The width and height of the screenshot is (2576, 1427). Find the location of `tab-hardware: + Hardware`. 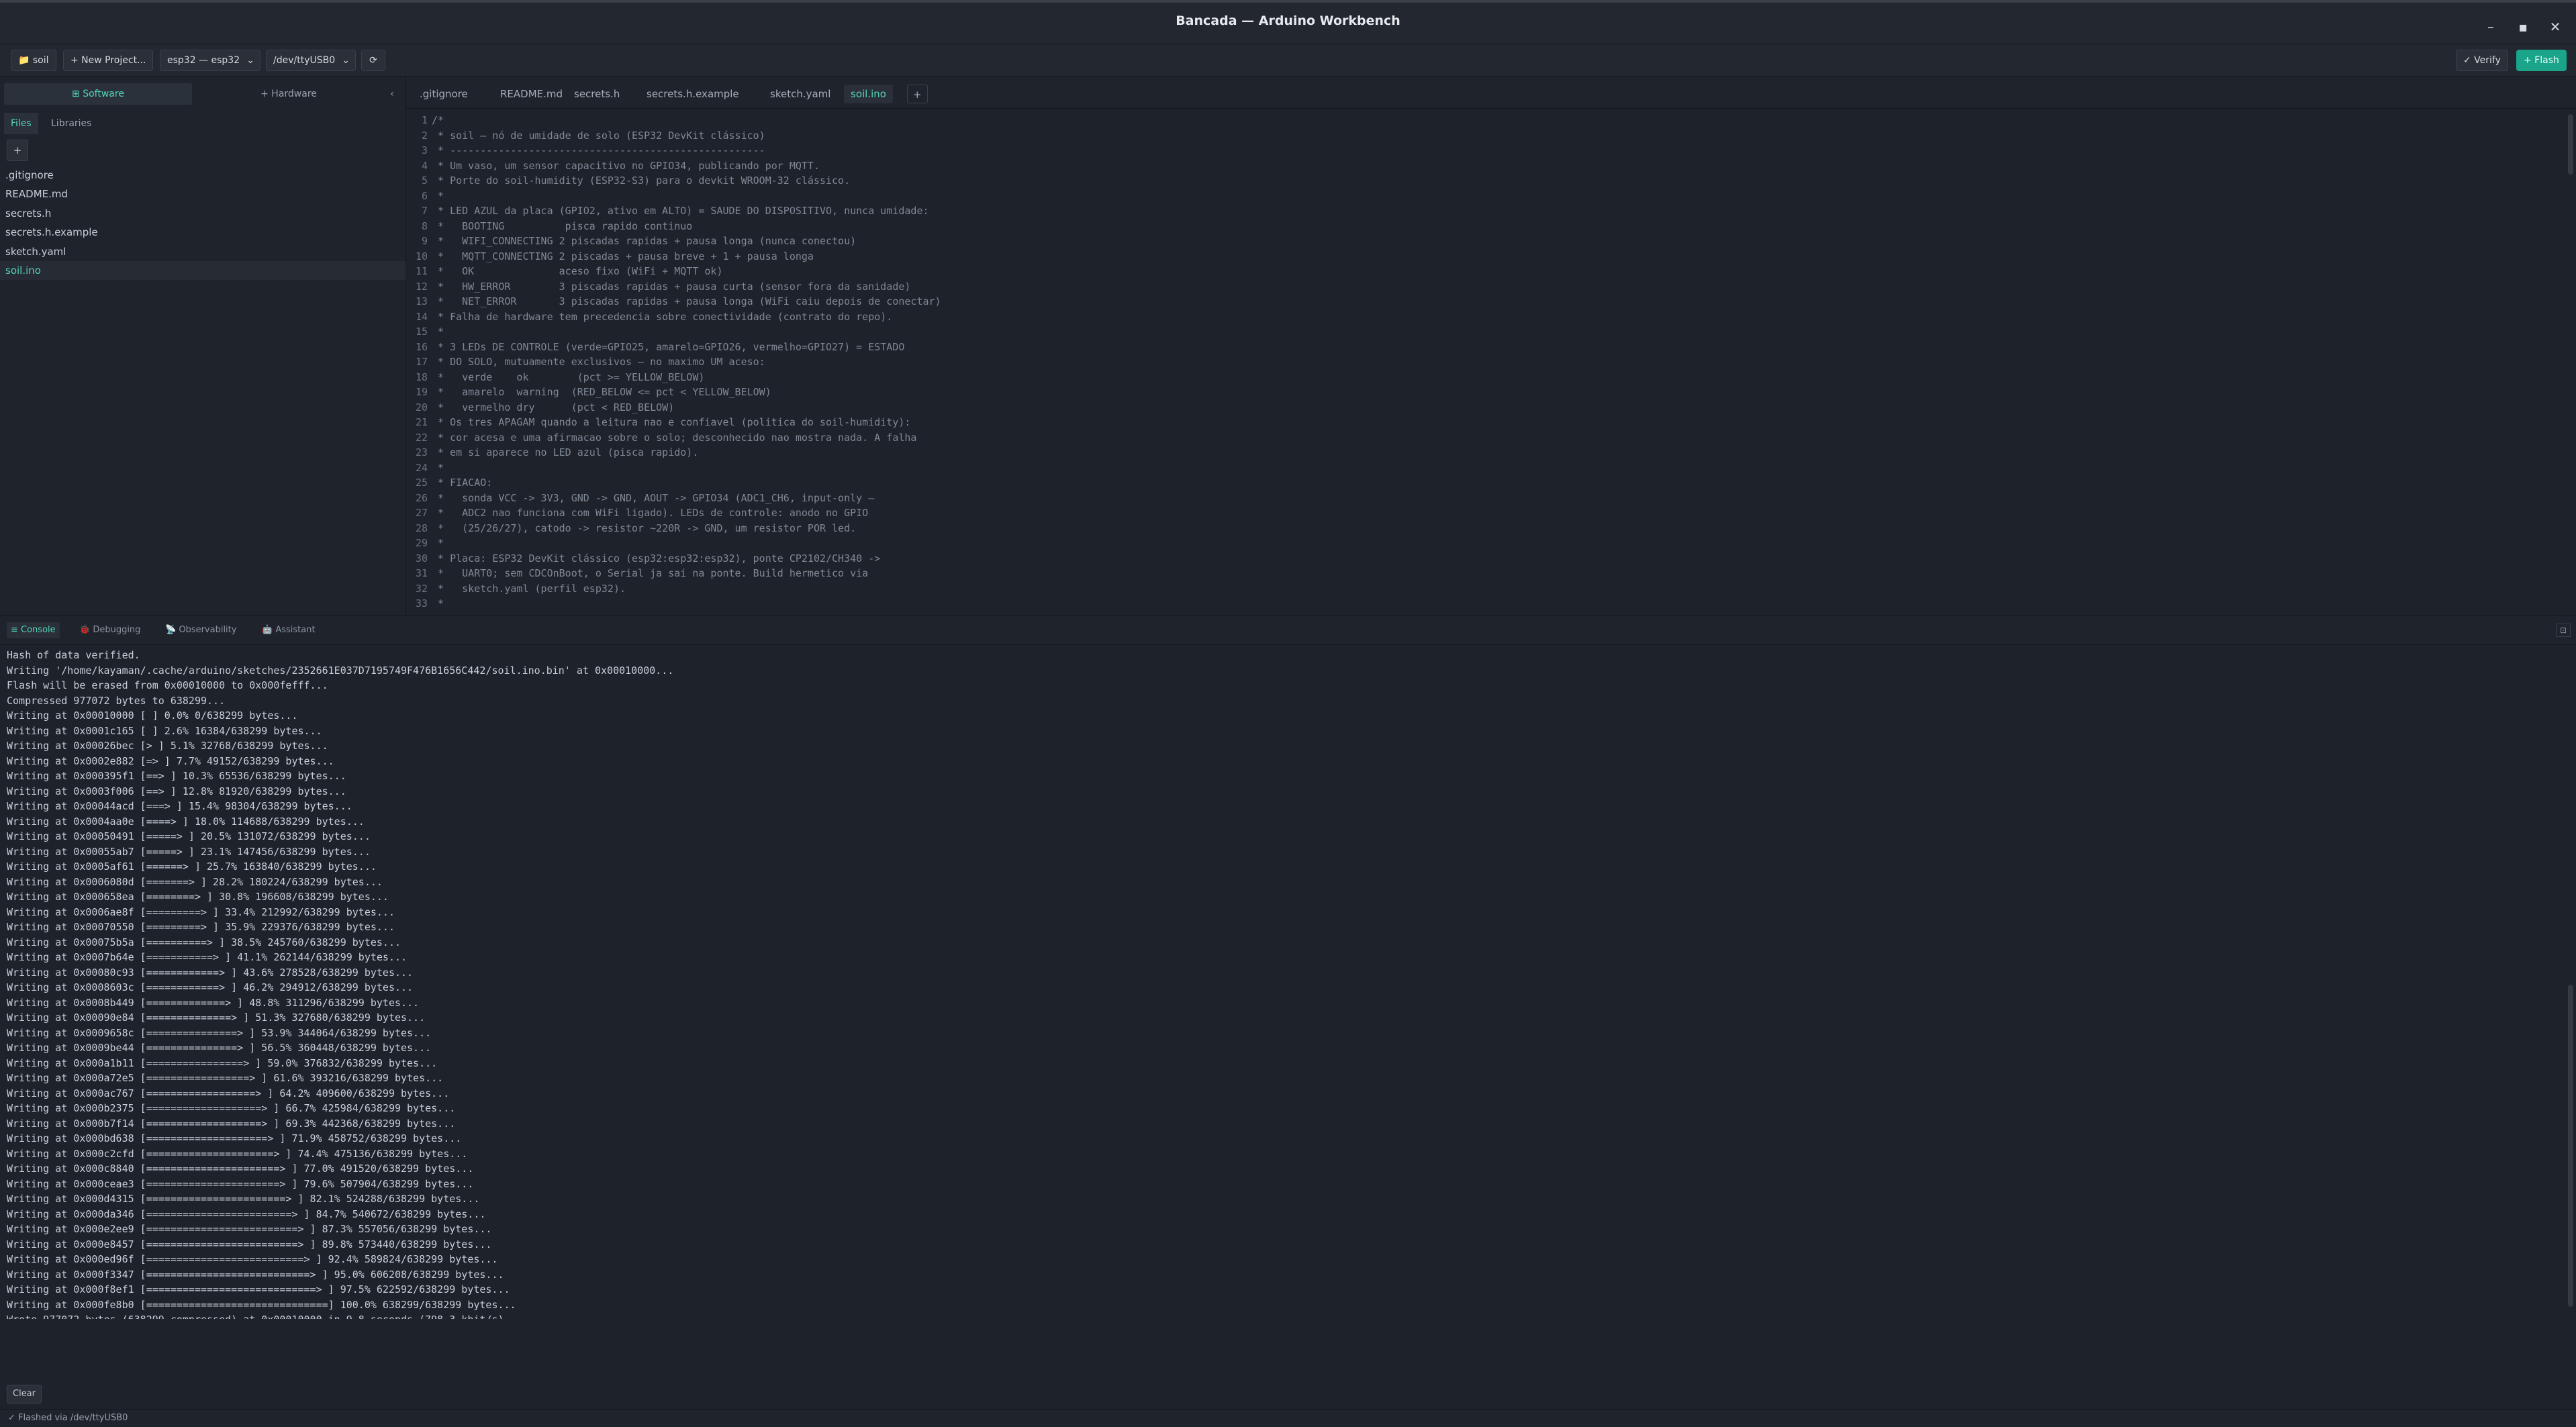

tab-hardware: + Hardware is located at coordinates (289, 94).